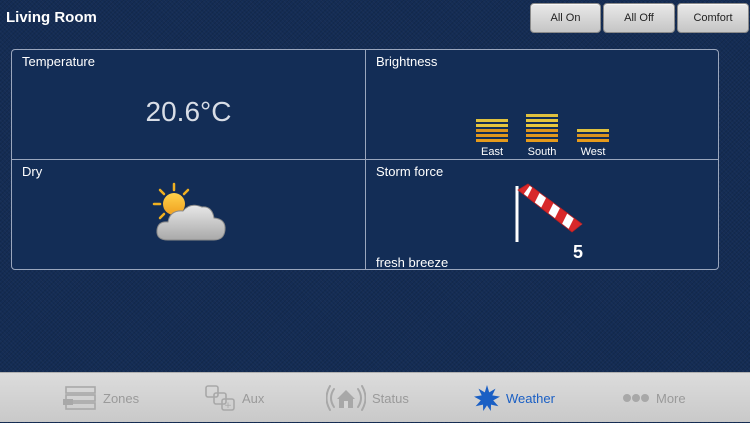  What do you see at coordinates (578, 252) in the screenshot?
I see `storm-force-value: 5` at bounding box center [578, 252].